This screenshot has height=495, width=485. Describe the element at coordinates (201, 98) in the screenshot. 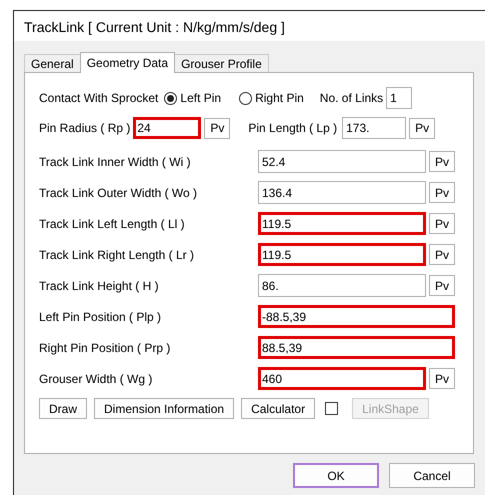

I see `radio-label: Left Pin` at that location.